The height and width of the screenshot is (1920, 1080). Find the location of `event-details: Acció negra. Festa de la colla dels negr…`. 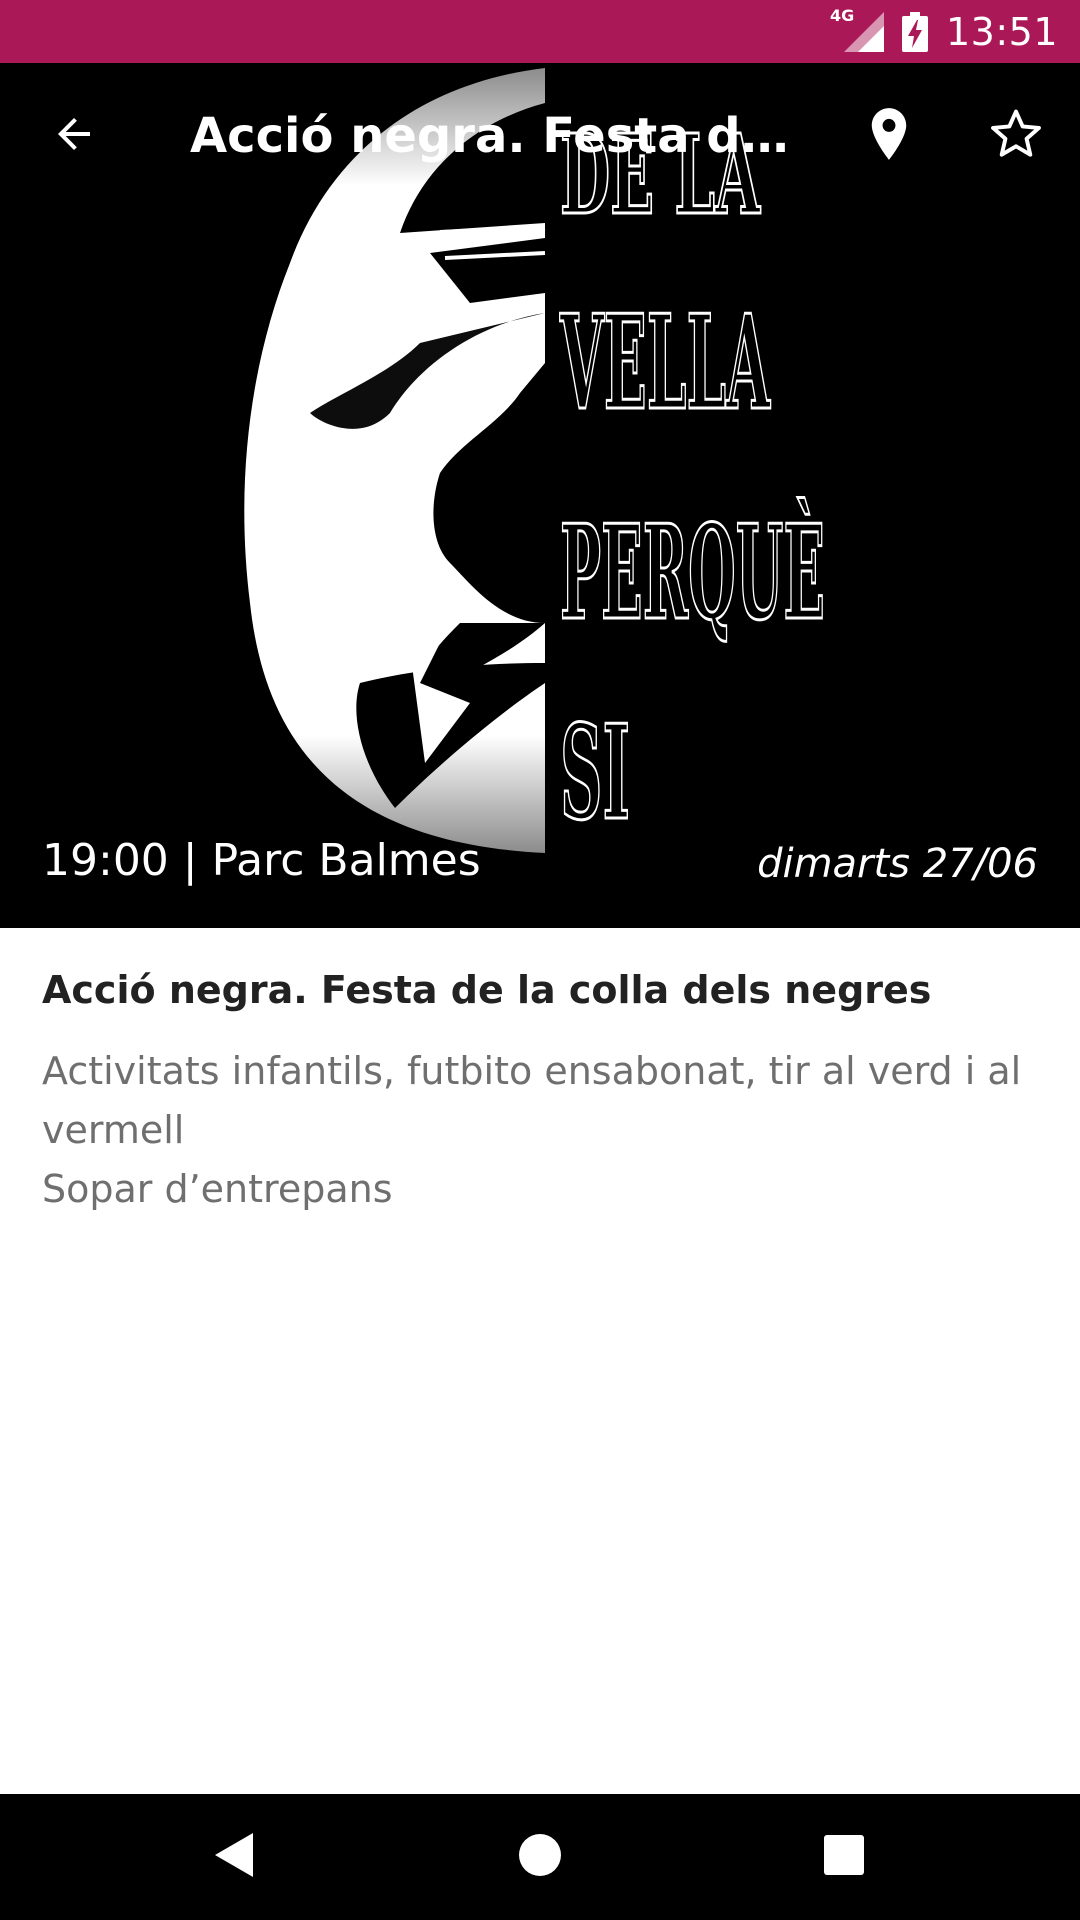

event-details: Acció negra. Festa de la colla dels negr… is located at coordinates (540, 1093).